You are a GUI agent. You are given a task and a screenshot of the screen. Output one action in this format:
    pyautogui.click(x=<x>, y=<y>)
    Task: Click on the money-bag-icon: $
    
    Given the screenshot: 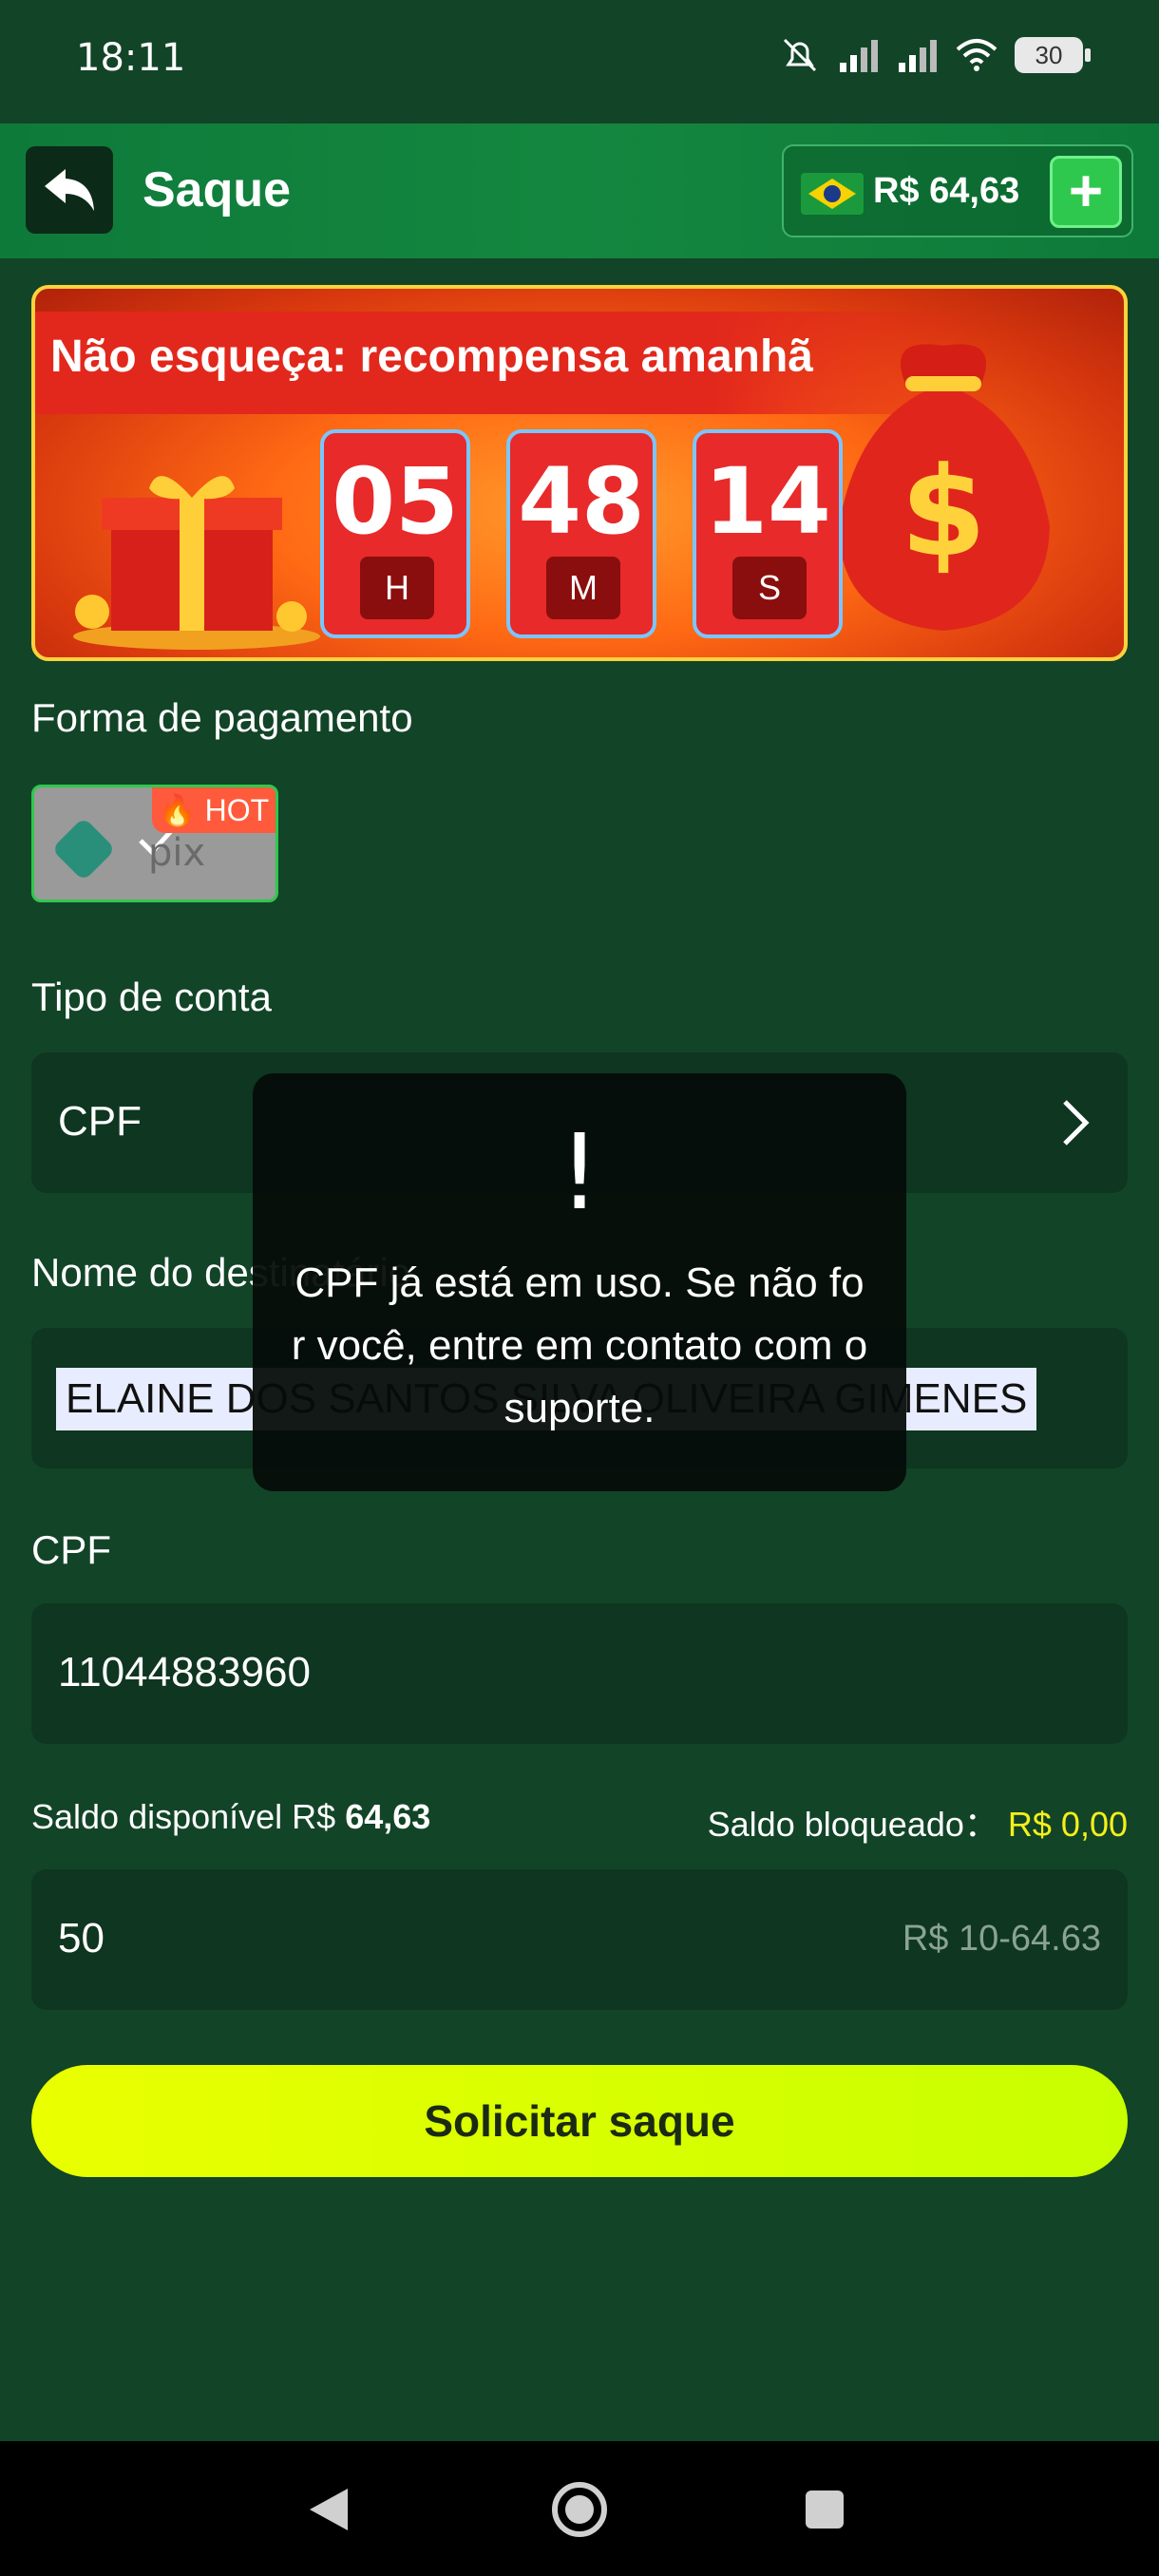 What is the action you would take?
    pyautogui.click(x=944, y=487)
    